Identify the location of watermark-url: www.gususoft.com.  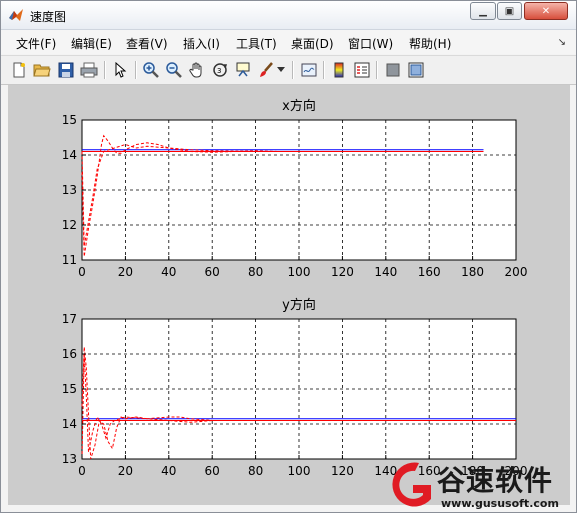
(500, 503).